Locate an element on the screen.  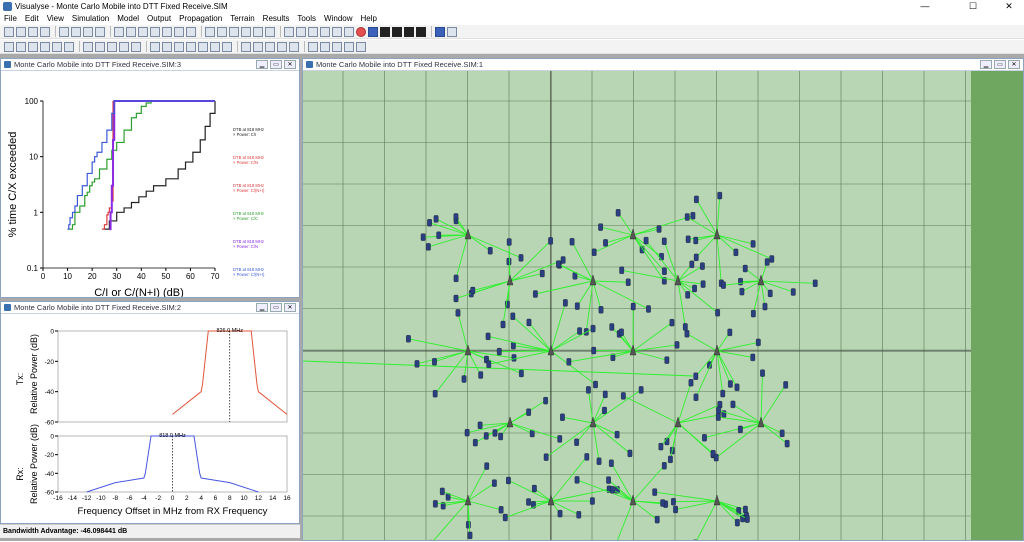
menu-file: File is located at coordinates (10, 18).